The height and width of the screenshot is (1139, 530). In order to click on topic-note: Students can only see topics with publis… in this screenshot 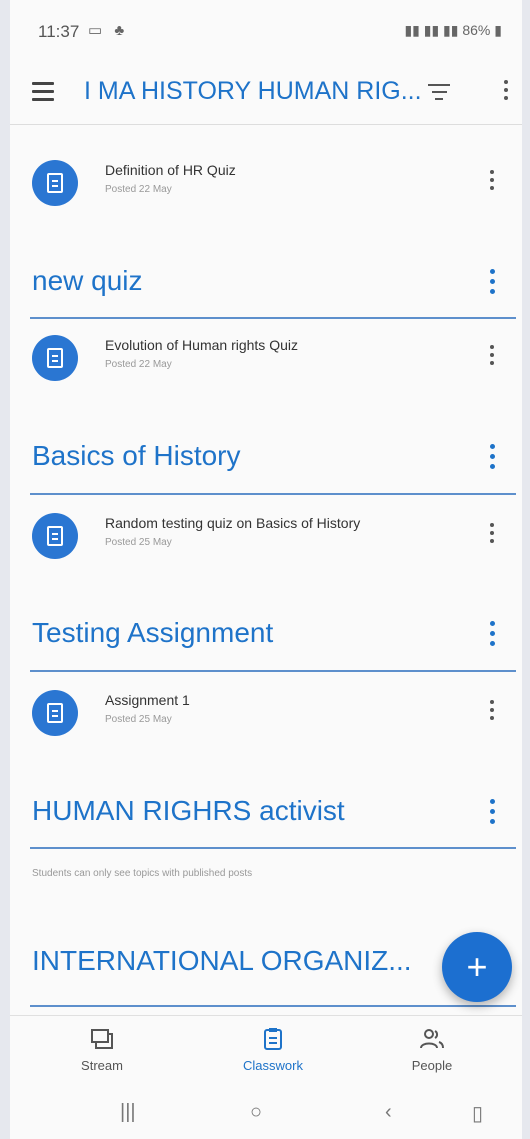, I will do `click(142, 873)`.